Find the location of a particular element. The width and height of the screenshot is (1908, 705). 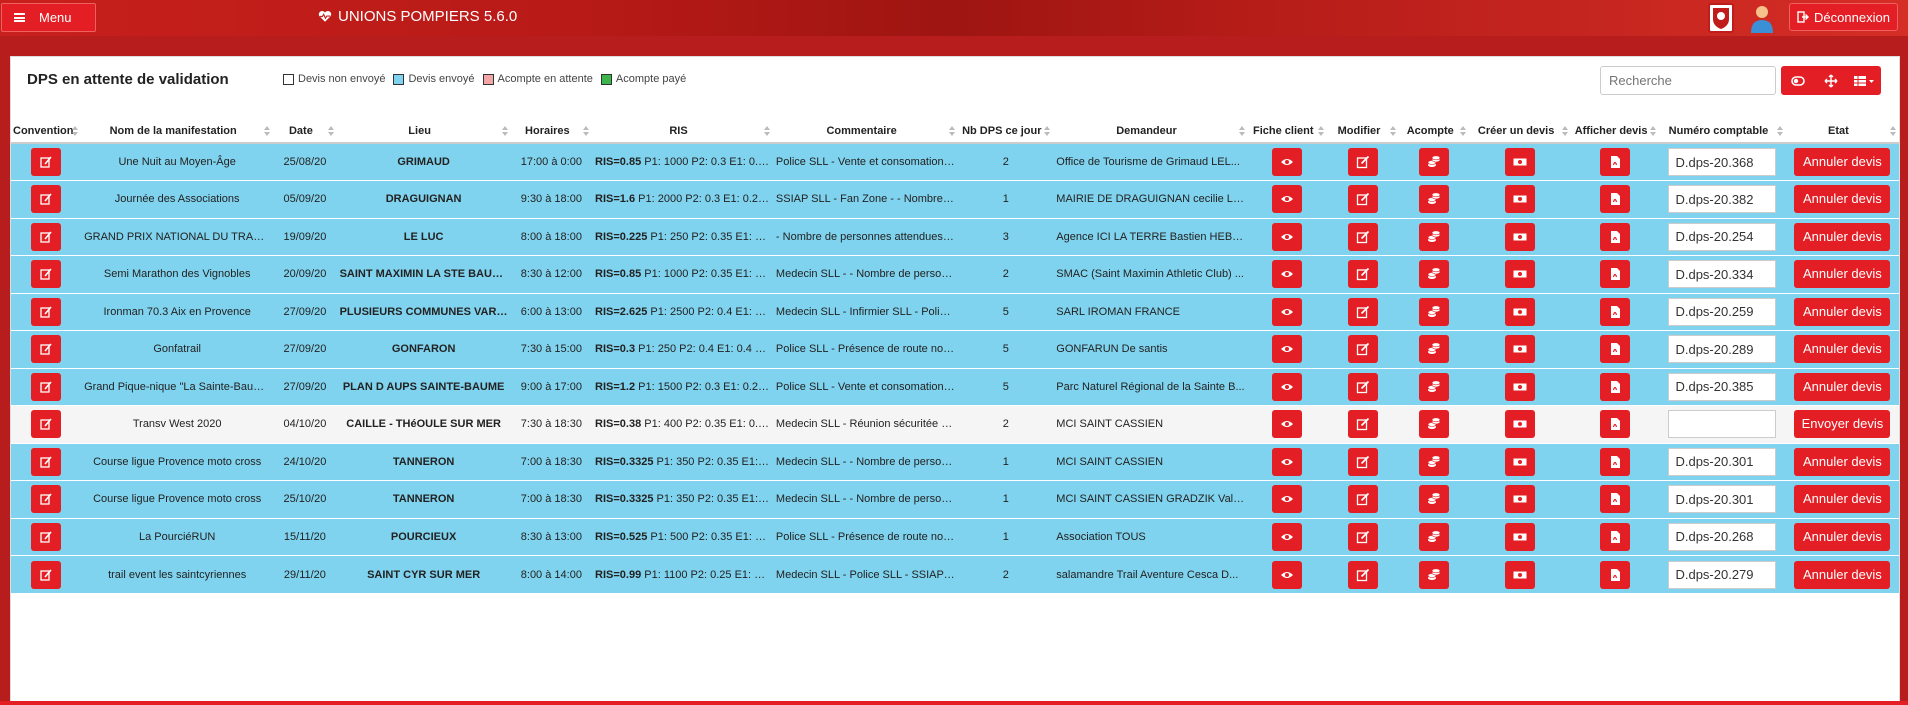

column-header: Numéro comptable is located at coordinates (1722, 131).